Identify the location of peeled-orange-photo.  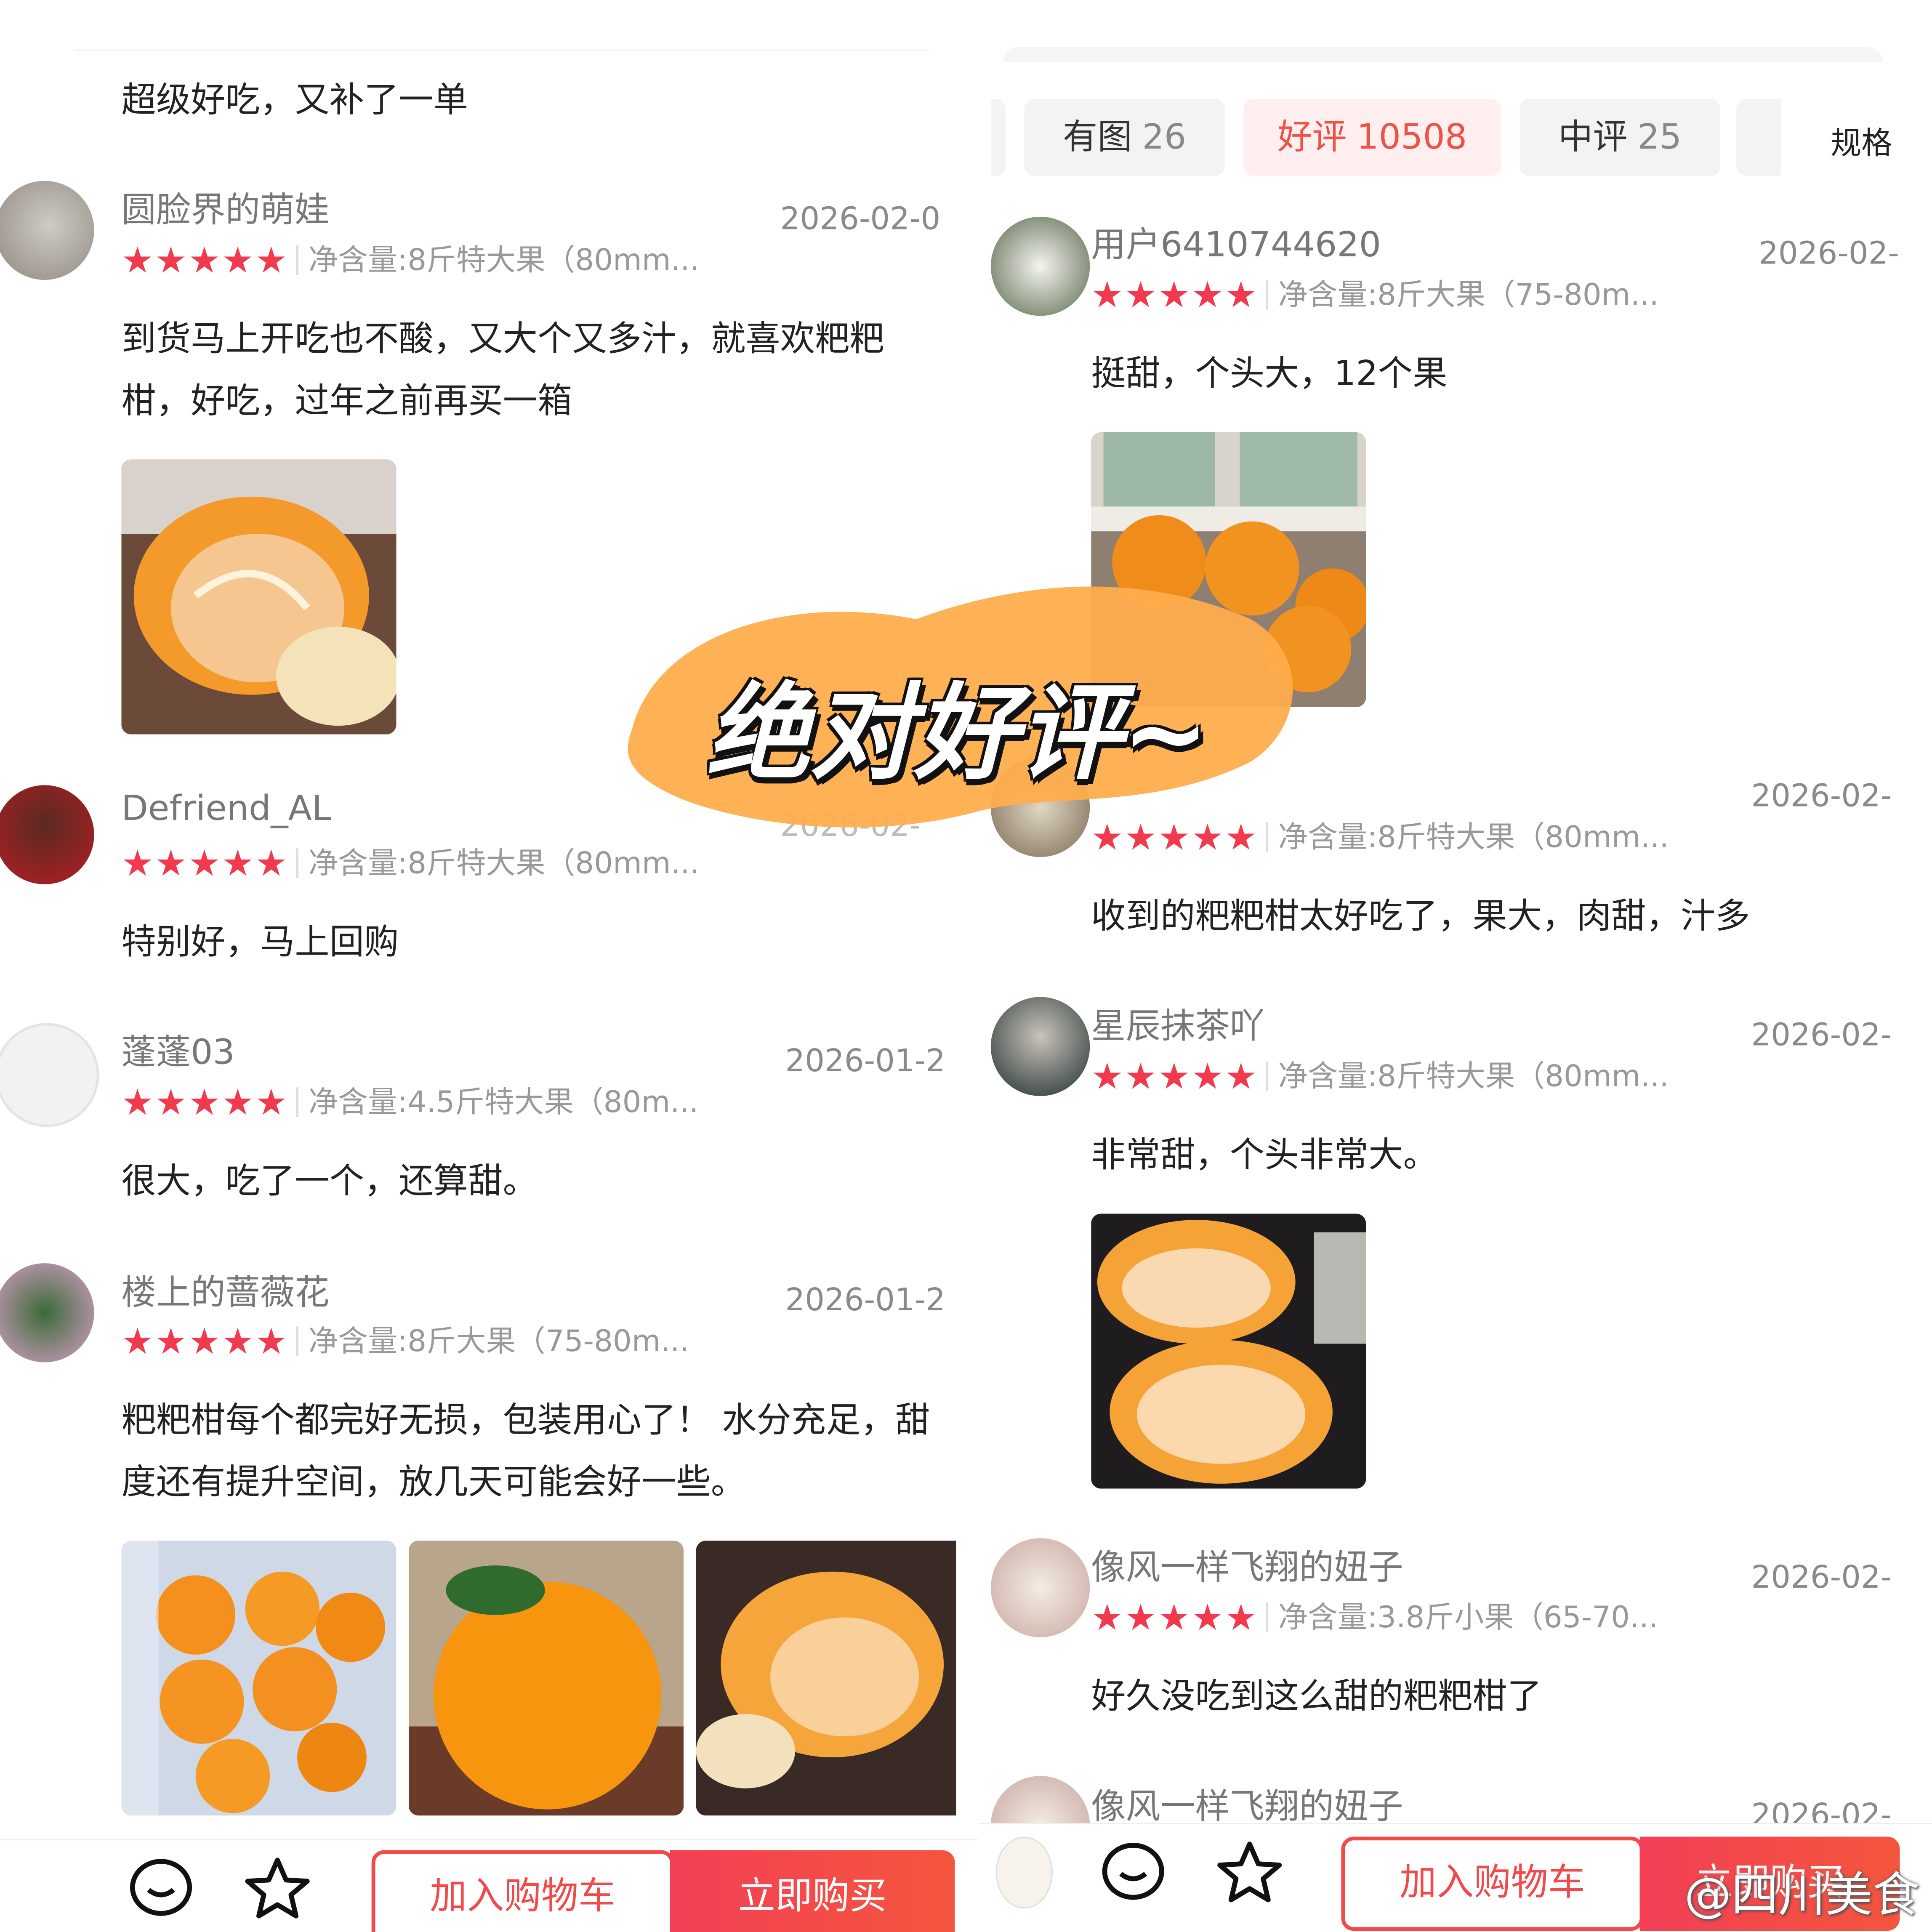
(259, 597).